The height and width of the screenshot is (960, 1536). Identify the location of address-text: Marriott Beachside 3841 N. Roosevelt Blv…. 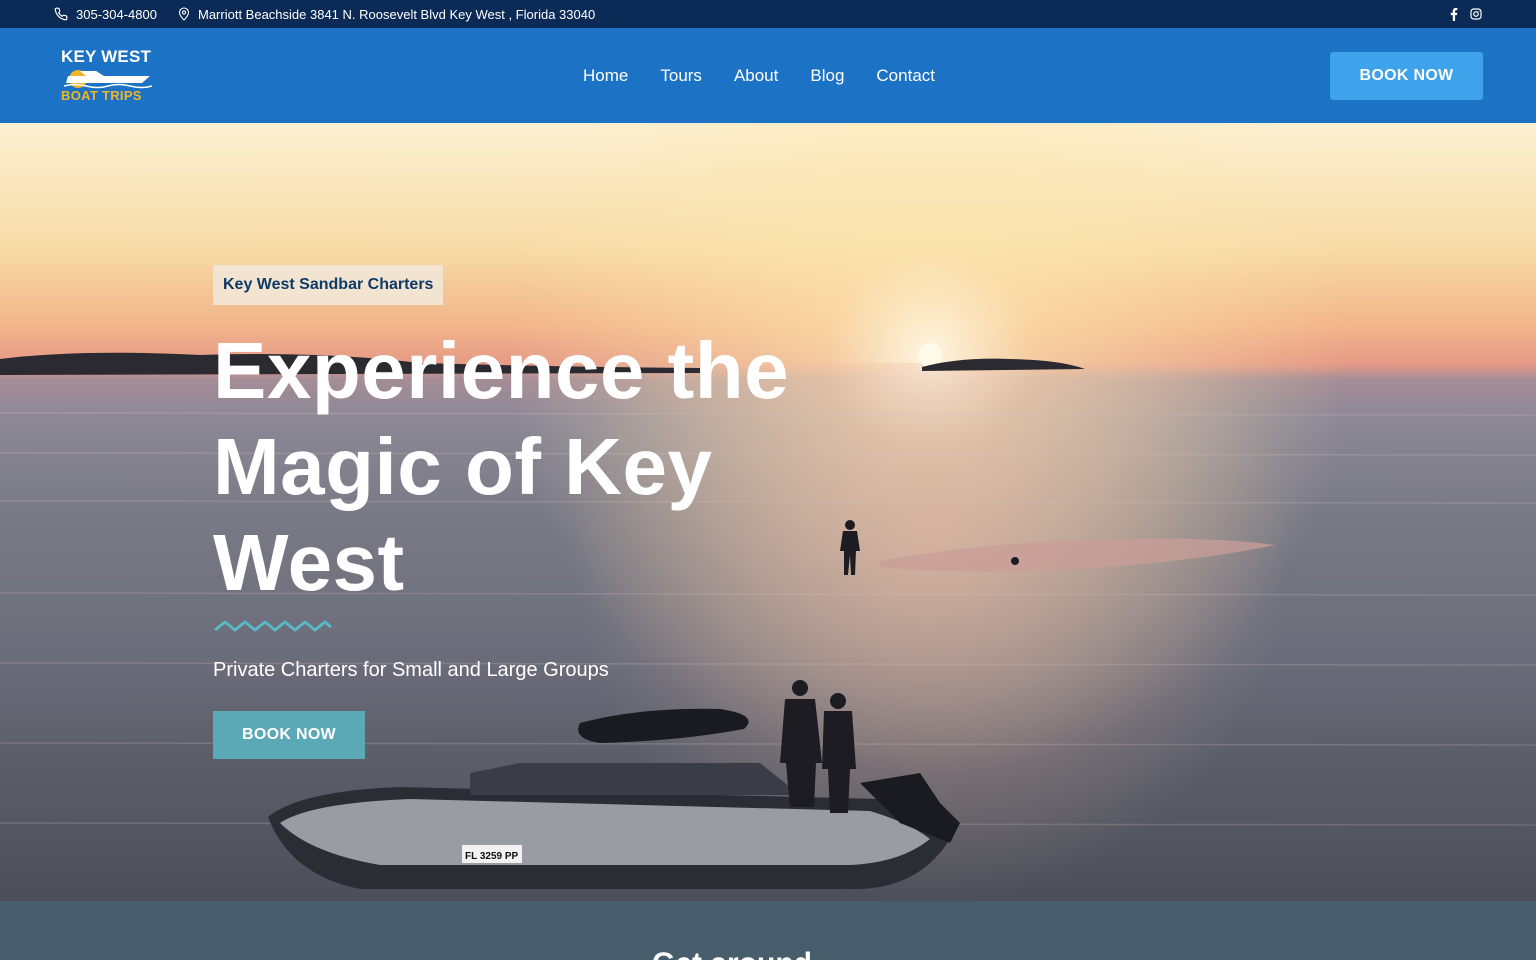
(397, 14).